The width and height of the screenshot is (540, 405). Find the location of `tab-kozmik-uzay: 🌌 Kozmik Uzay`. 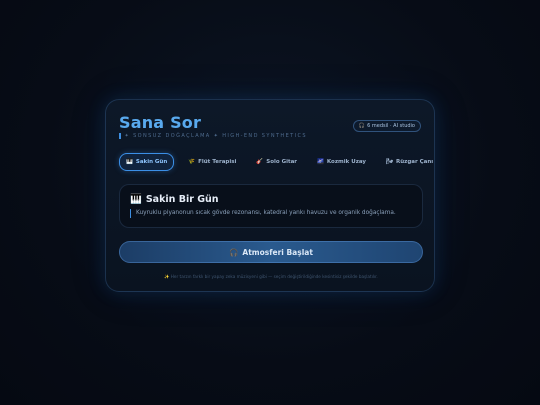

tab-kozmik-uzay: 🌌 Kozmik Uzay is located at coordinates (341, 162).